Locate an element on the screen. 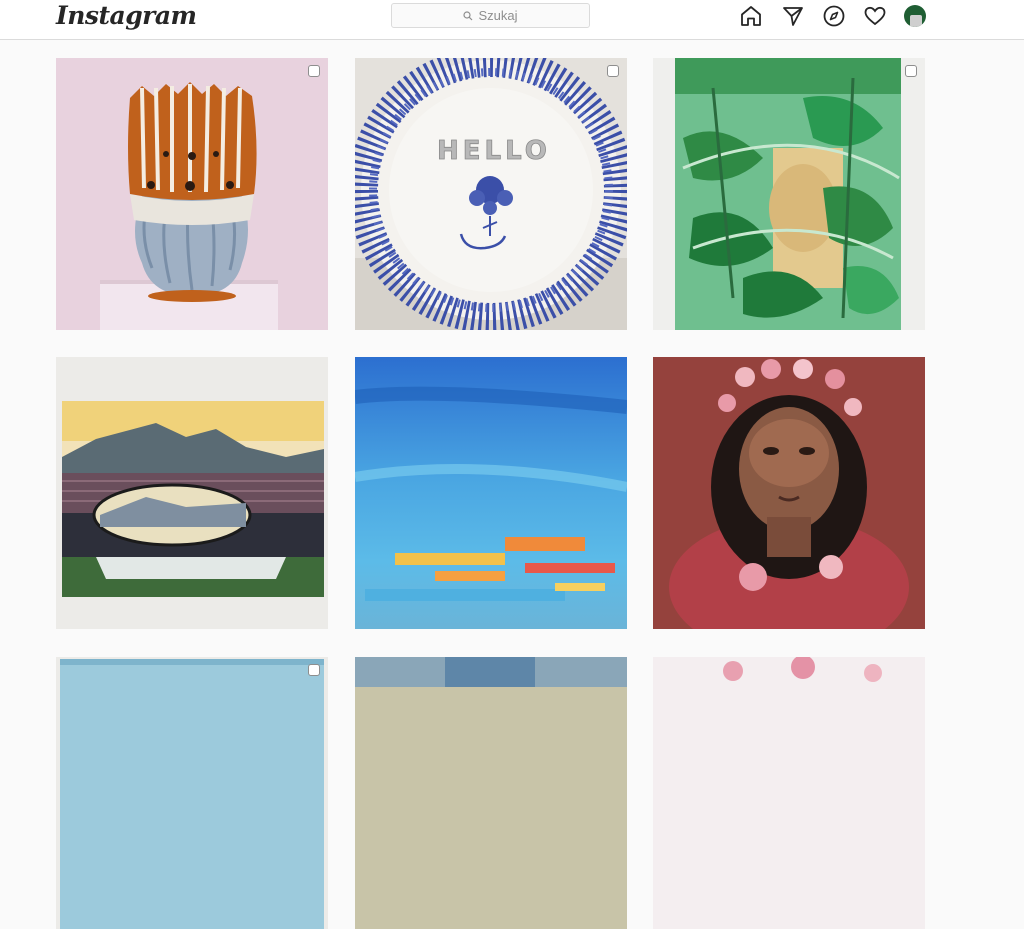 Image resolution: width=1024 pixels, height=929 pixels. hello-plate-image: HELLO is located at coordinates (491, 194).